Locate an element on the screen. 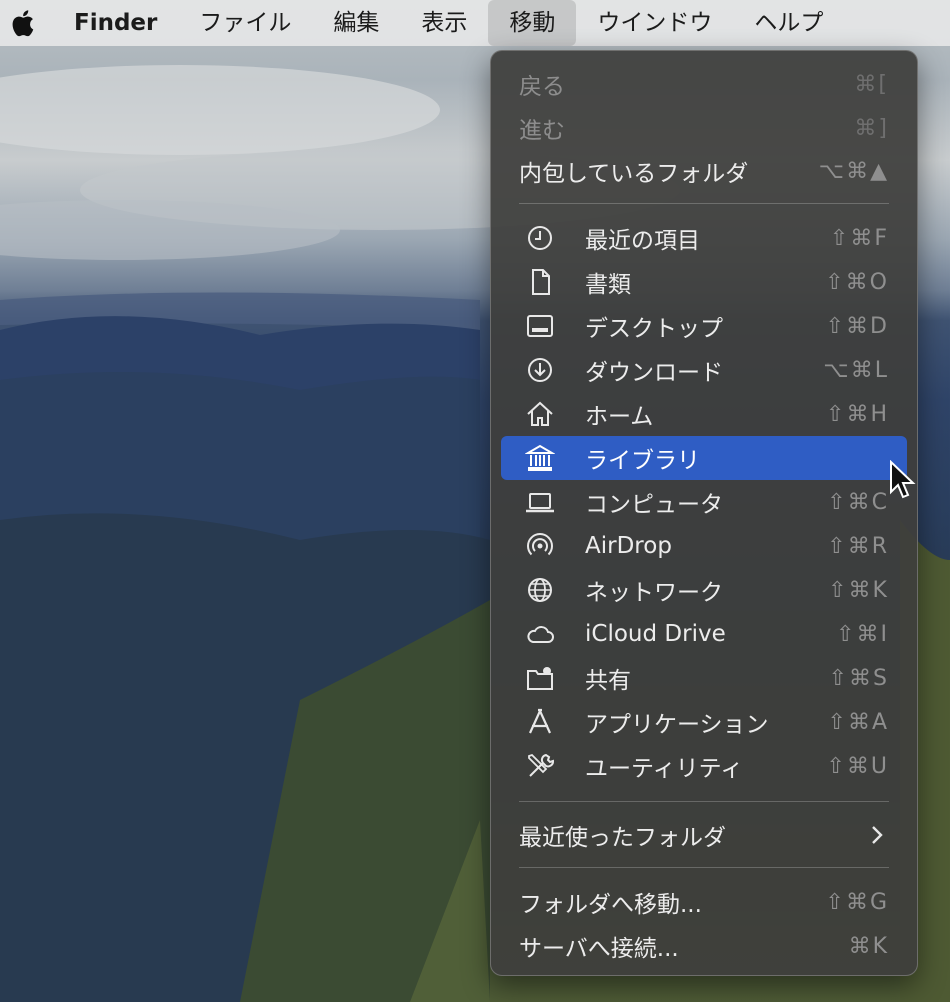  menu-item-utilities: ユーティリティ ⇧⌘U is located at coordinates (704, 766).